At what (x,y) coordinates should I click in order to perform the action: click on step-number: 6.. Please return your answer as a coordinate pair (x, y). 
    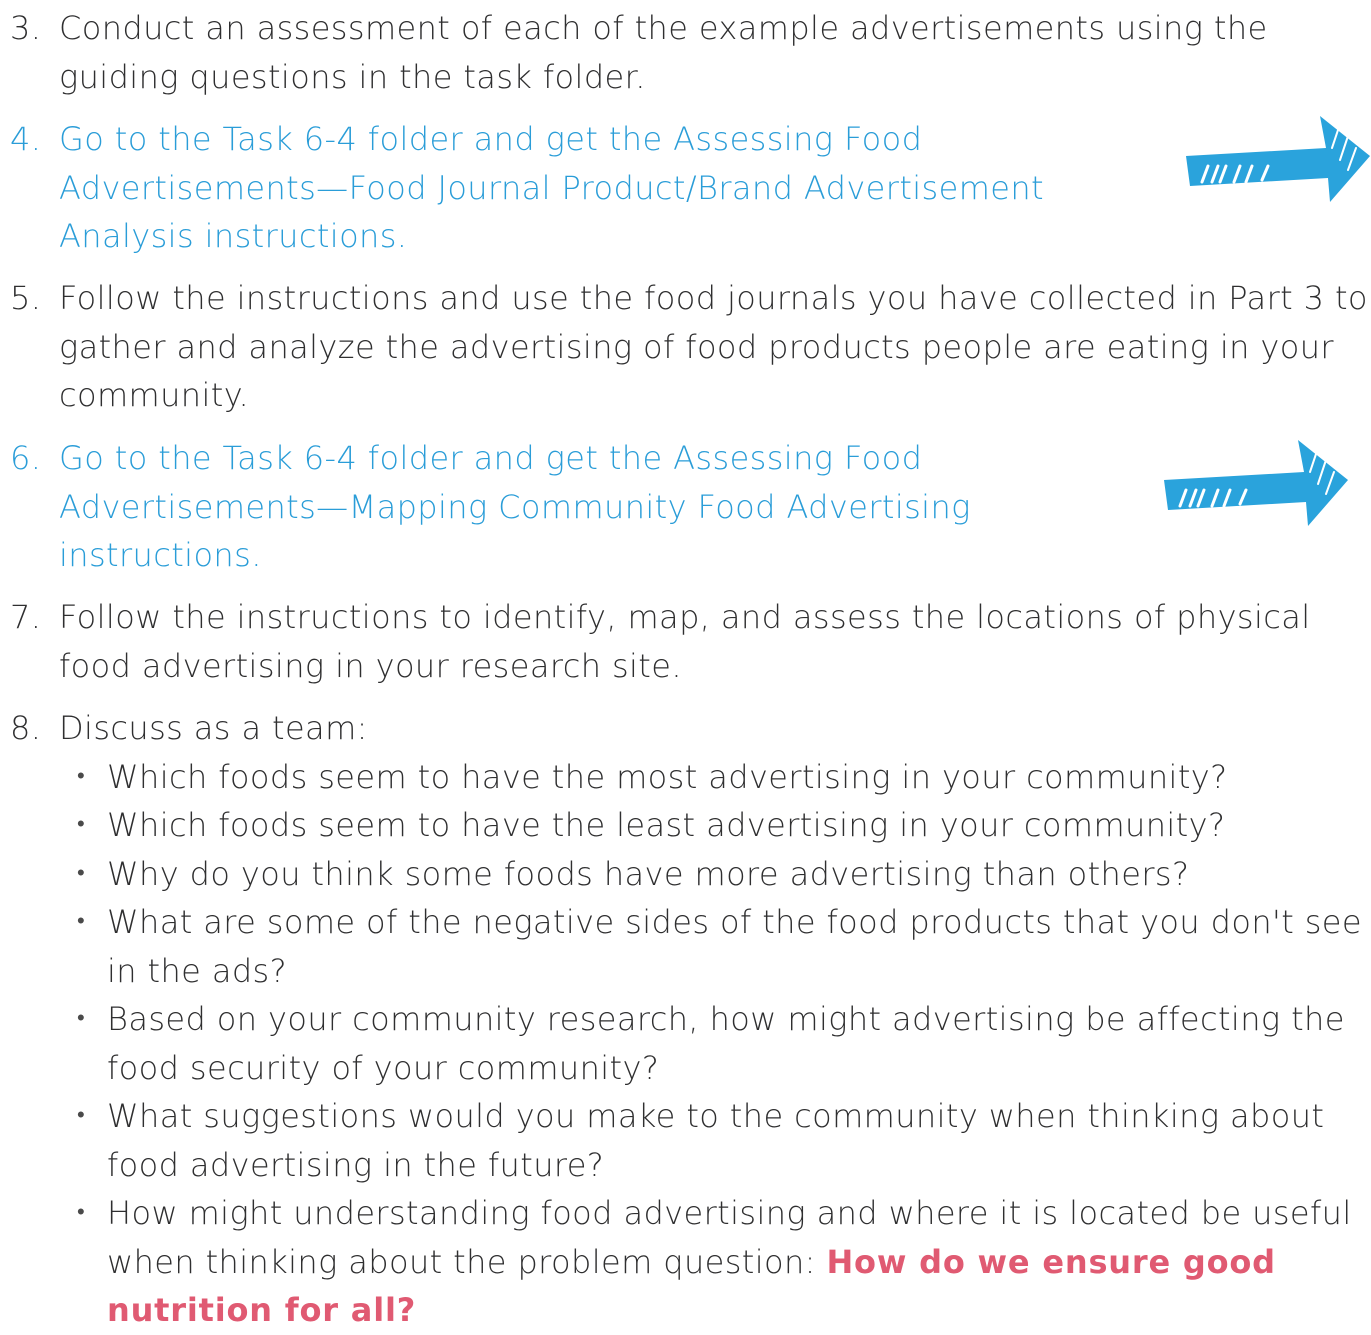
    Looking at the image, I should click on (26, 458).